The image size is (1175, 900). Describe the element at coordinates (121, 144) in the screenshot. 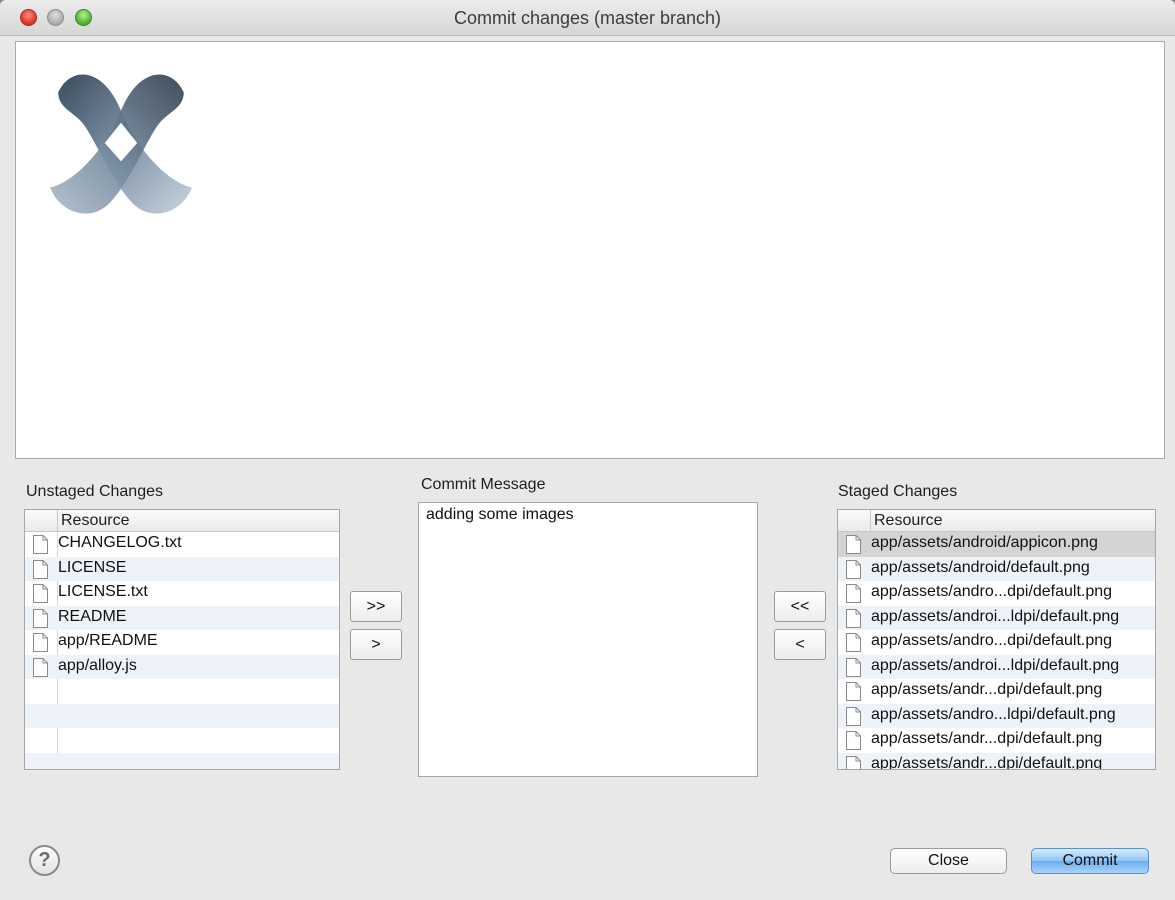

I see `app-logo` at that location.